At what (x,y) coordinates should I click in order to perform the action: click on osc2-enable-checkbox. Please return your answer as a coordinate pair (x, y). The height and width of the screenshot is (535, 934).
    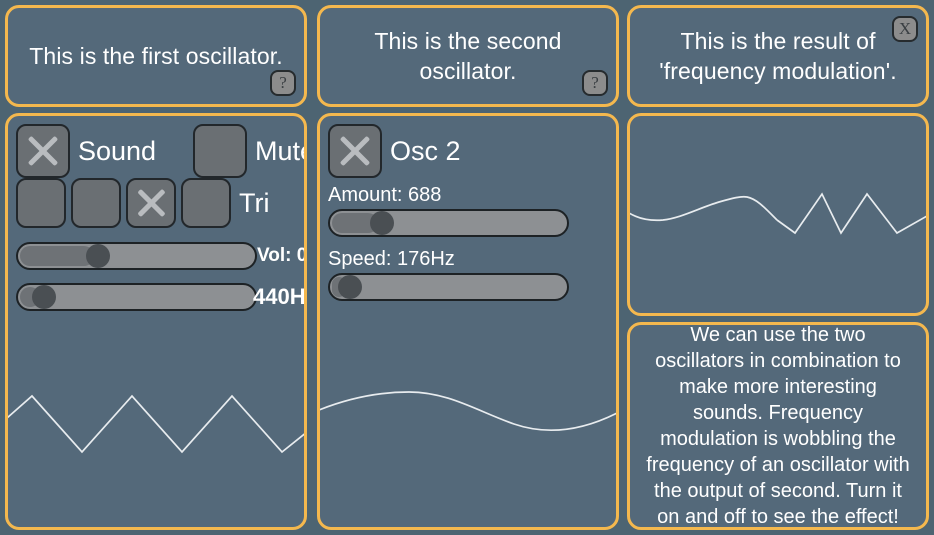
    Looking at the image, I should click on (355, 151).